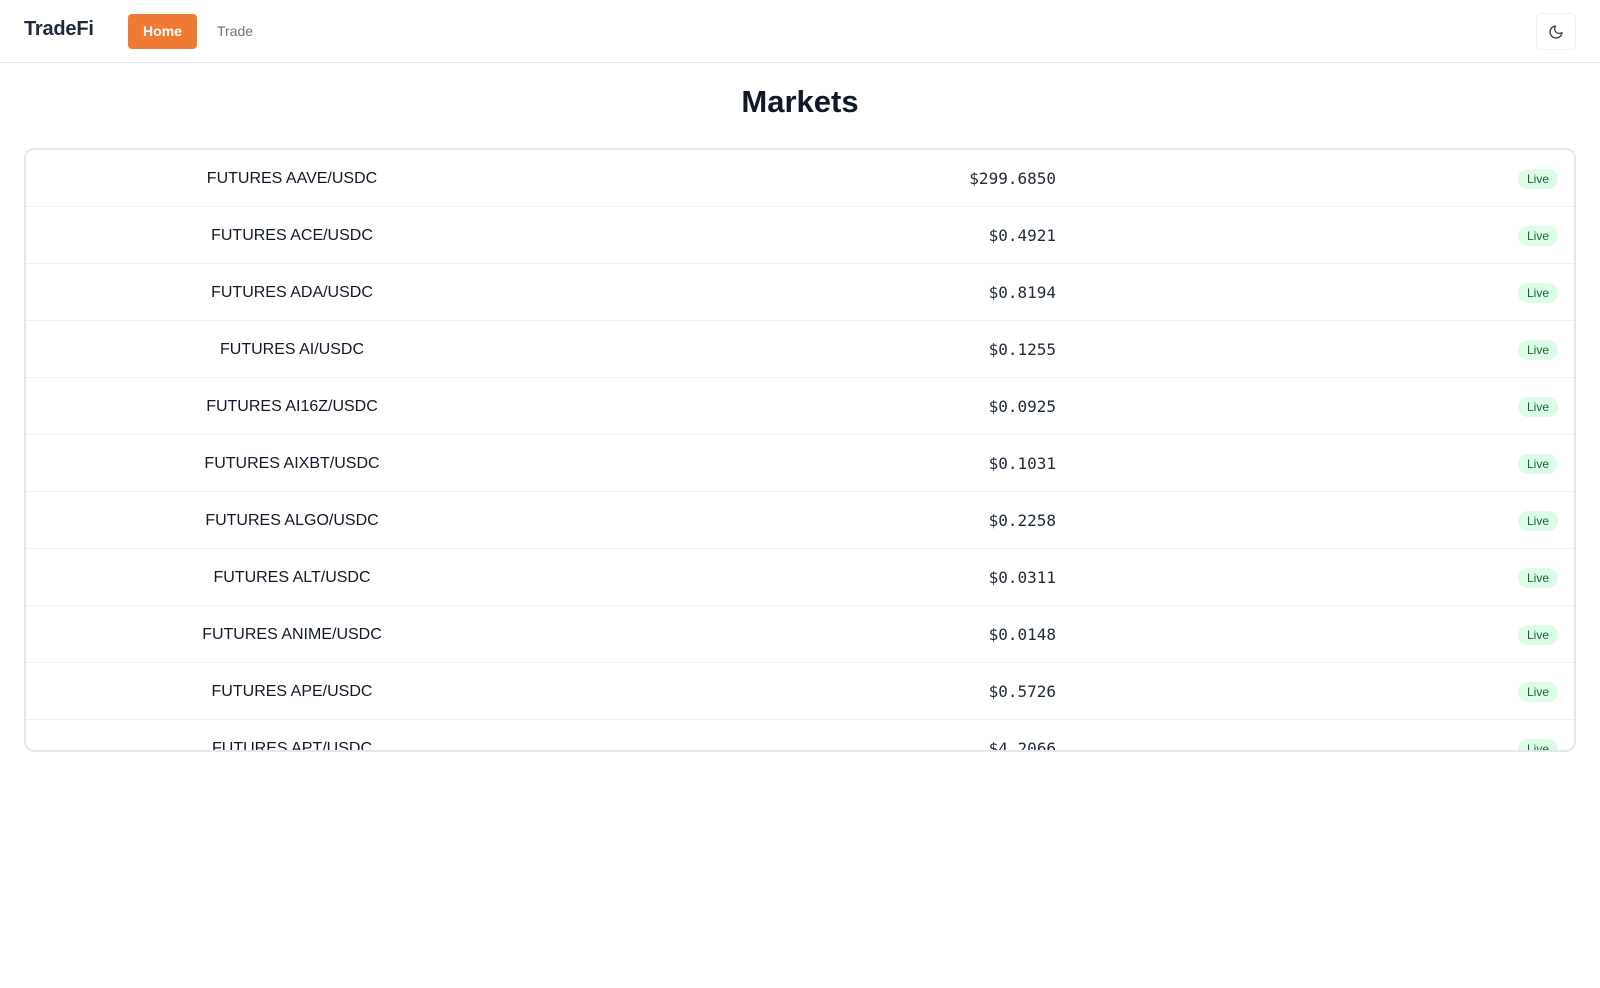 Image resolution: width=1600 pixels, height=988 pixels. What do you see at coordinates (292, 235) in the screenshot?
I see `market-pair: FUTURES ACE/USDC` at bounding box center [292, 235].